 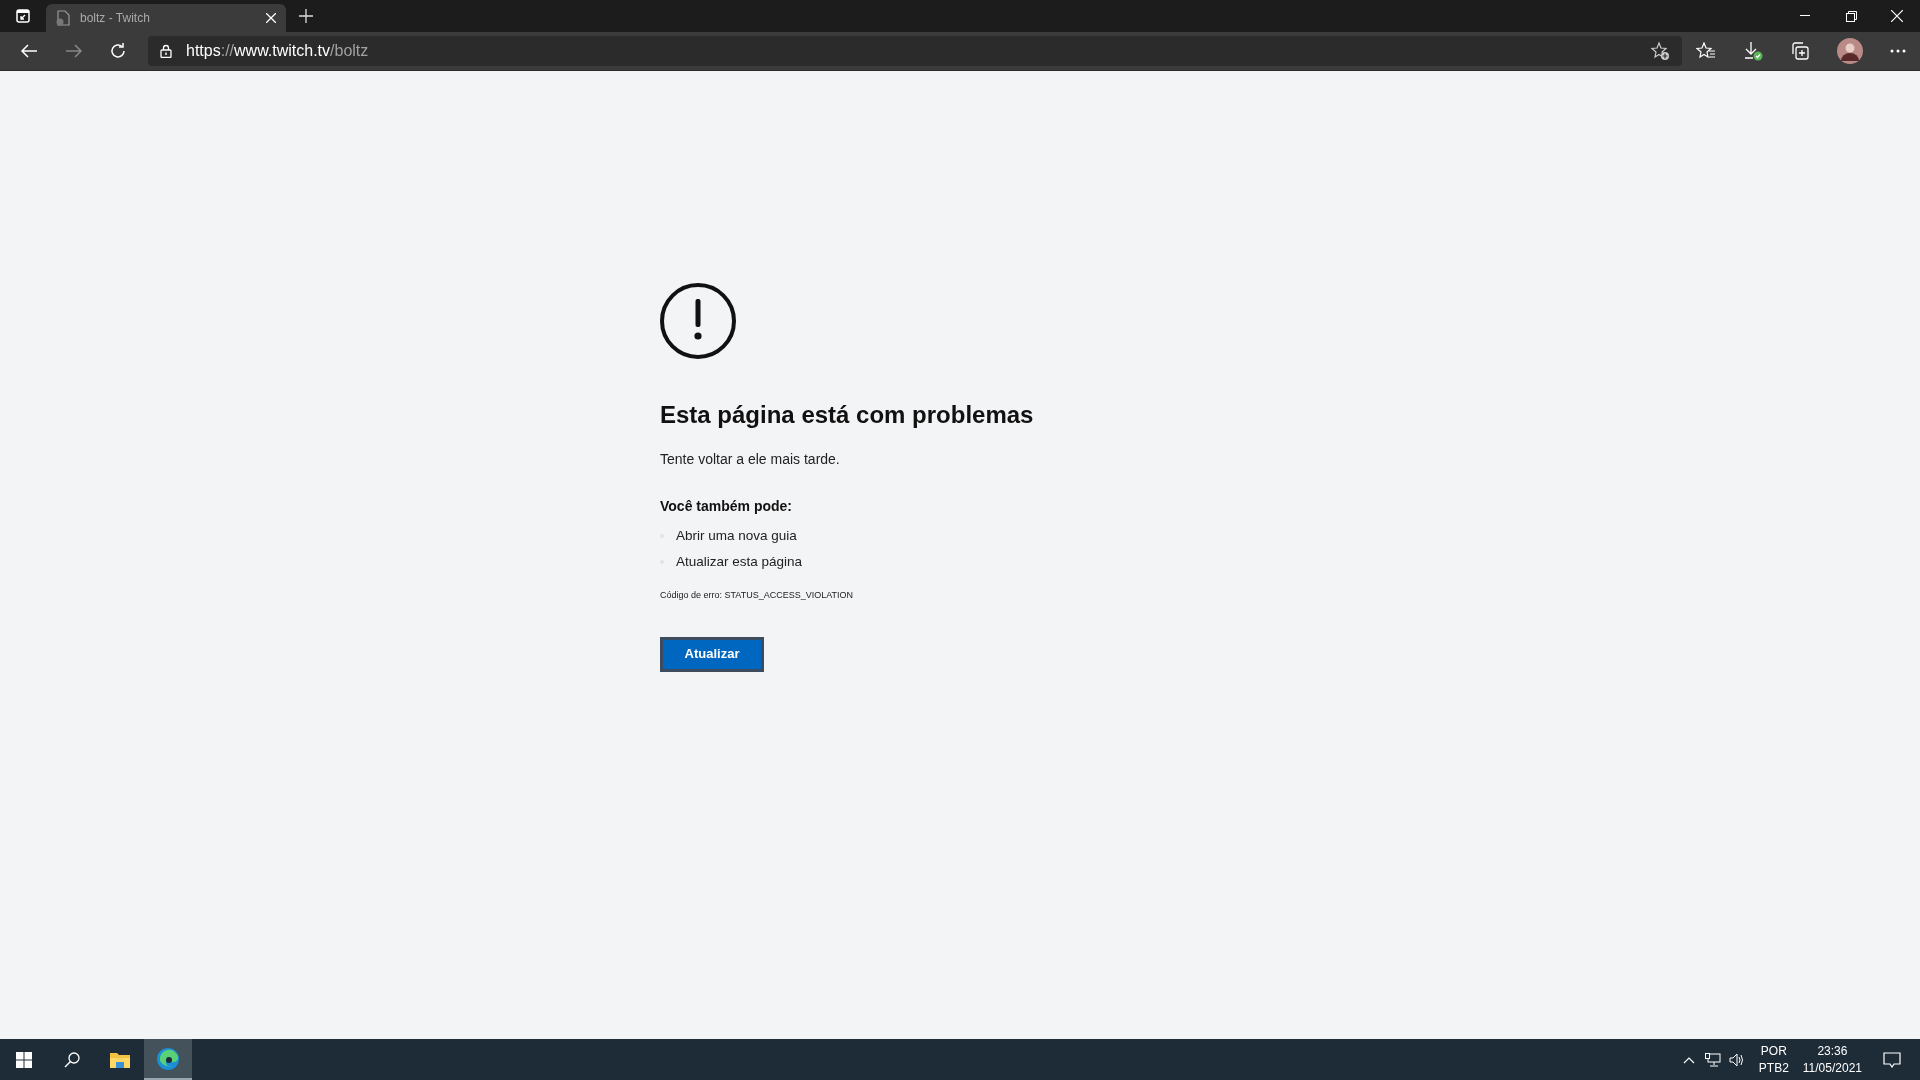 I want to click on close-icon, so click(x=1897, y=16).